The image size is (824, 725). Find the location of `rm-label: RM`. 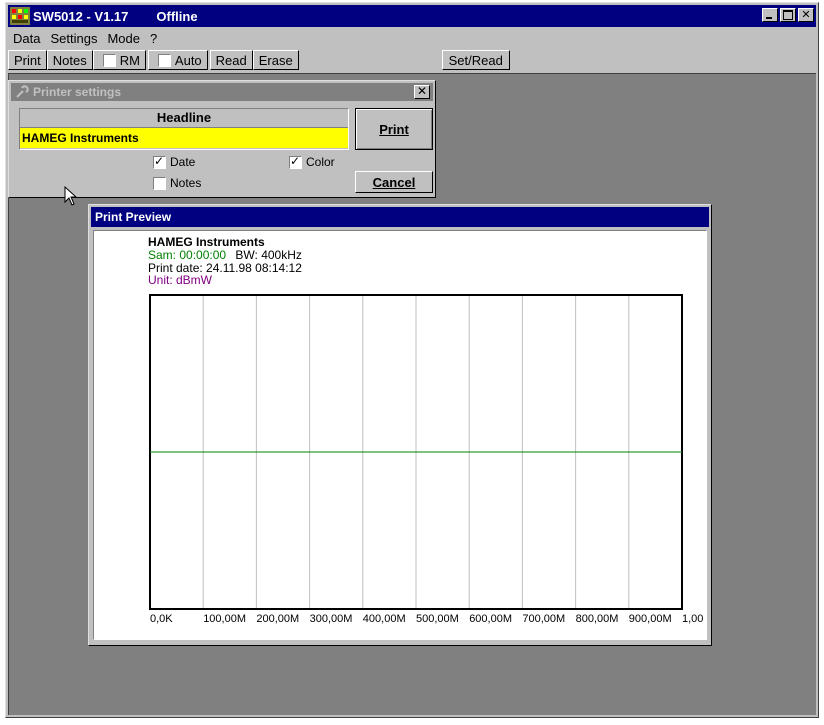

rm-label: RM is located at coordinates (129, 60).